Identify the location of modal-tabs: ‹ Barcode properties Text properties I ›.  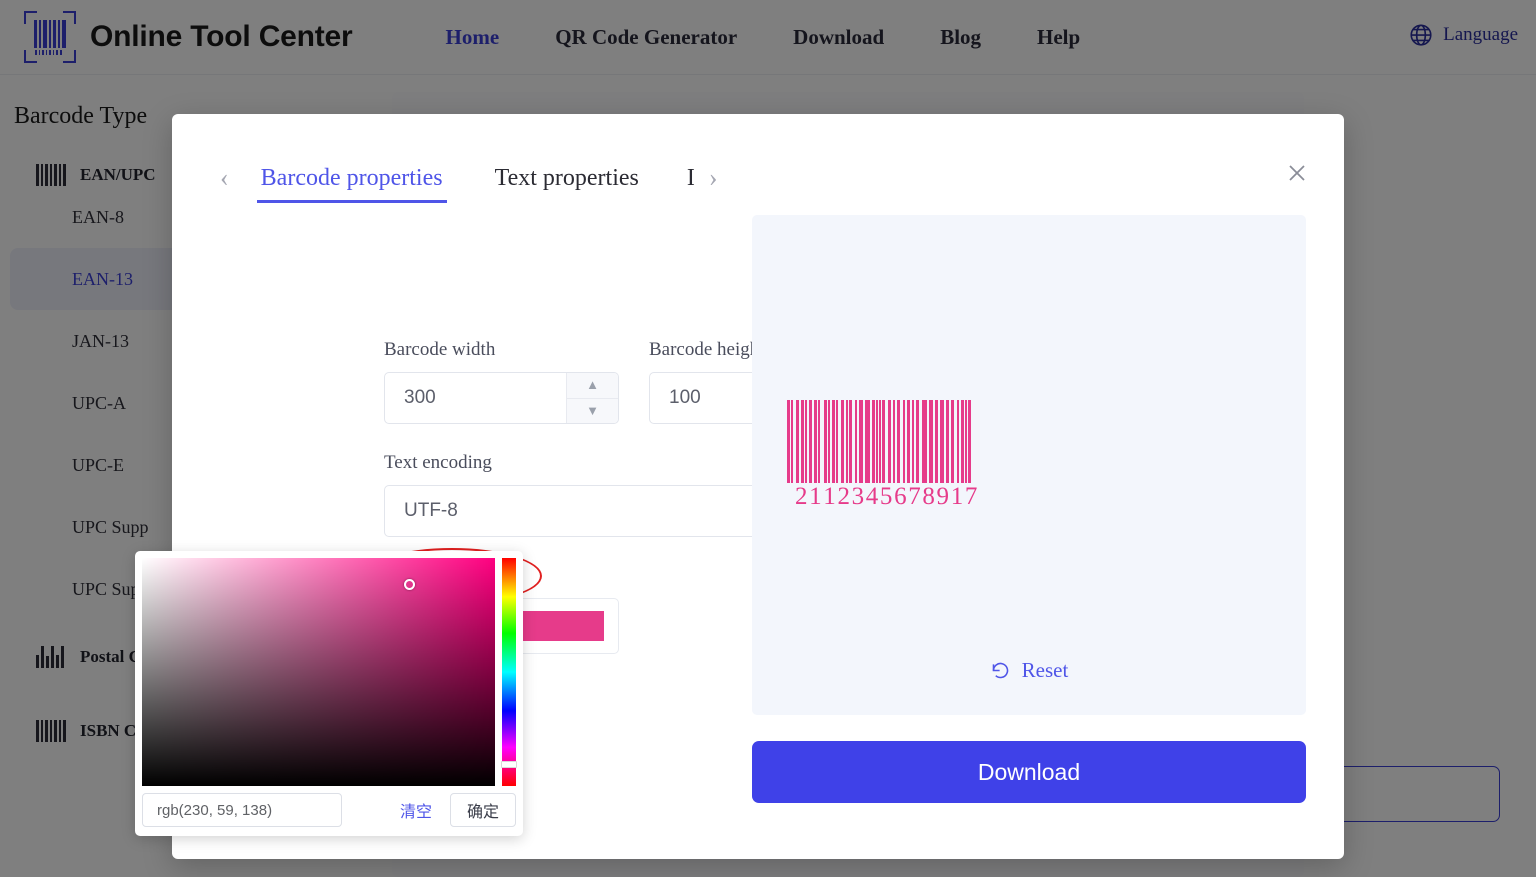
(469, 179).